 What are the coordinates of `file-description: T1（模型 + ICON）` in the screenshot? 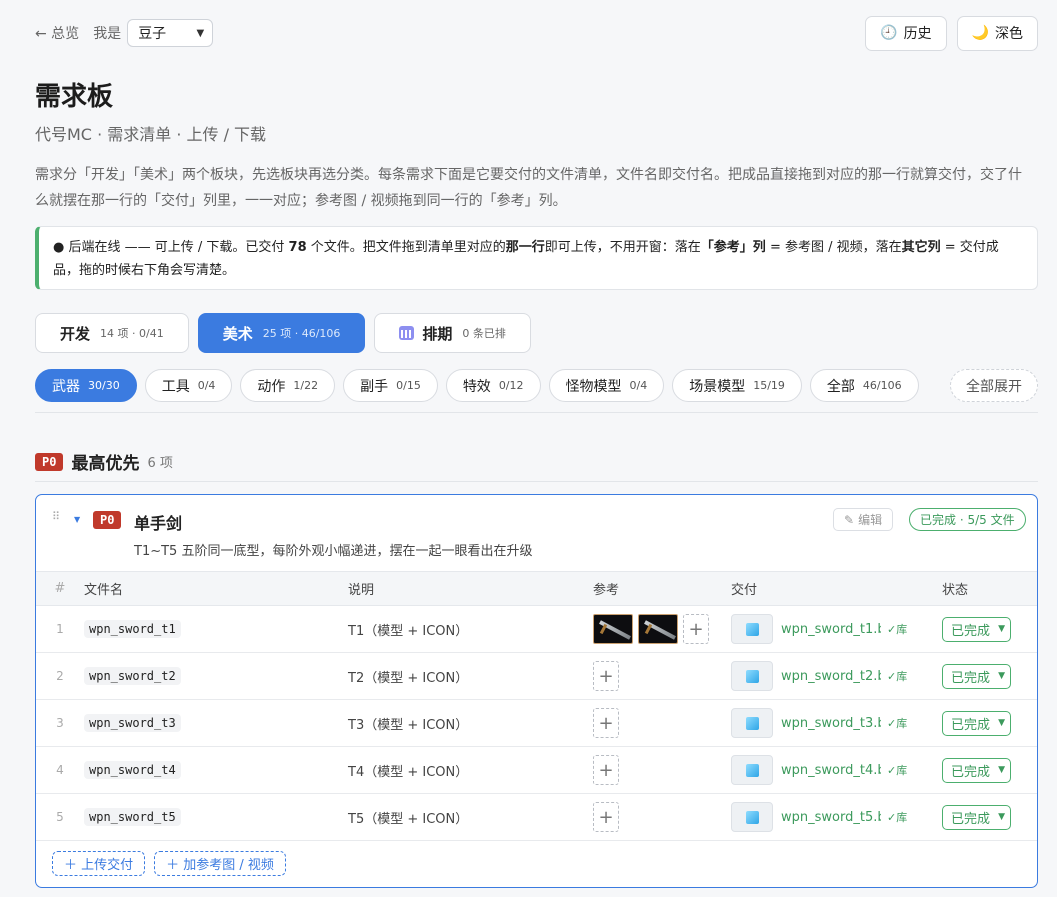 It's located at (408, 631).